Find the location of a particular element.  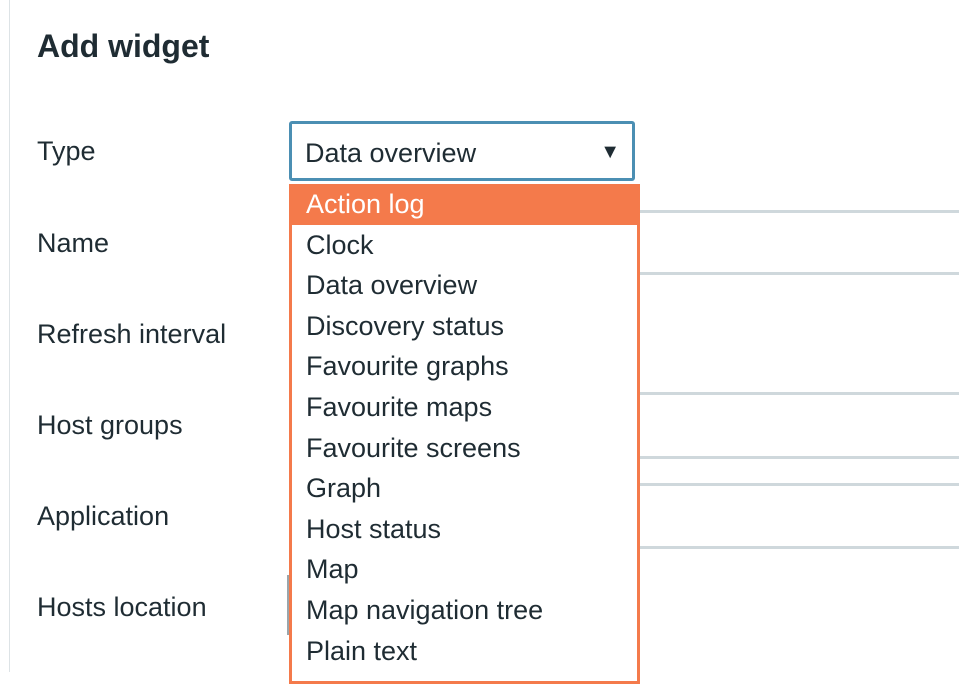

dialog-left-border is located at coordinates (9, 336).